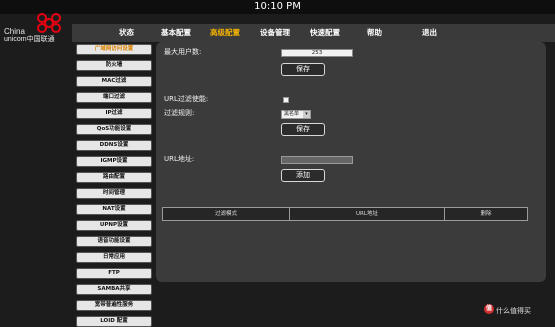 This screenshot has height=327, width=555. Describe the element at coordinates (367, 214) in the screenshot. I see `table-header-url: URL地址` at that location.